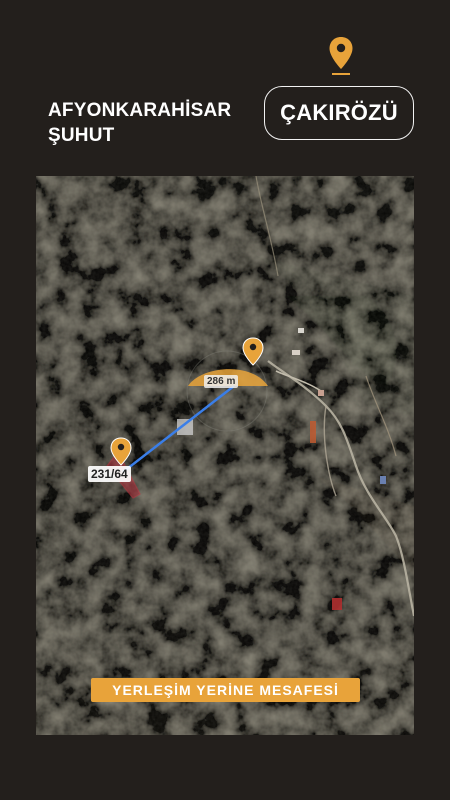 The image size is (450, 800). Describe the element at coordinates (109, 474) in the screenshot. I see `parcel-number-label: 231/64` at that location.